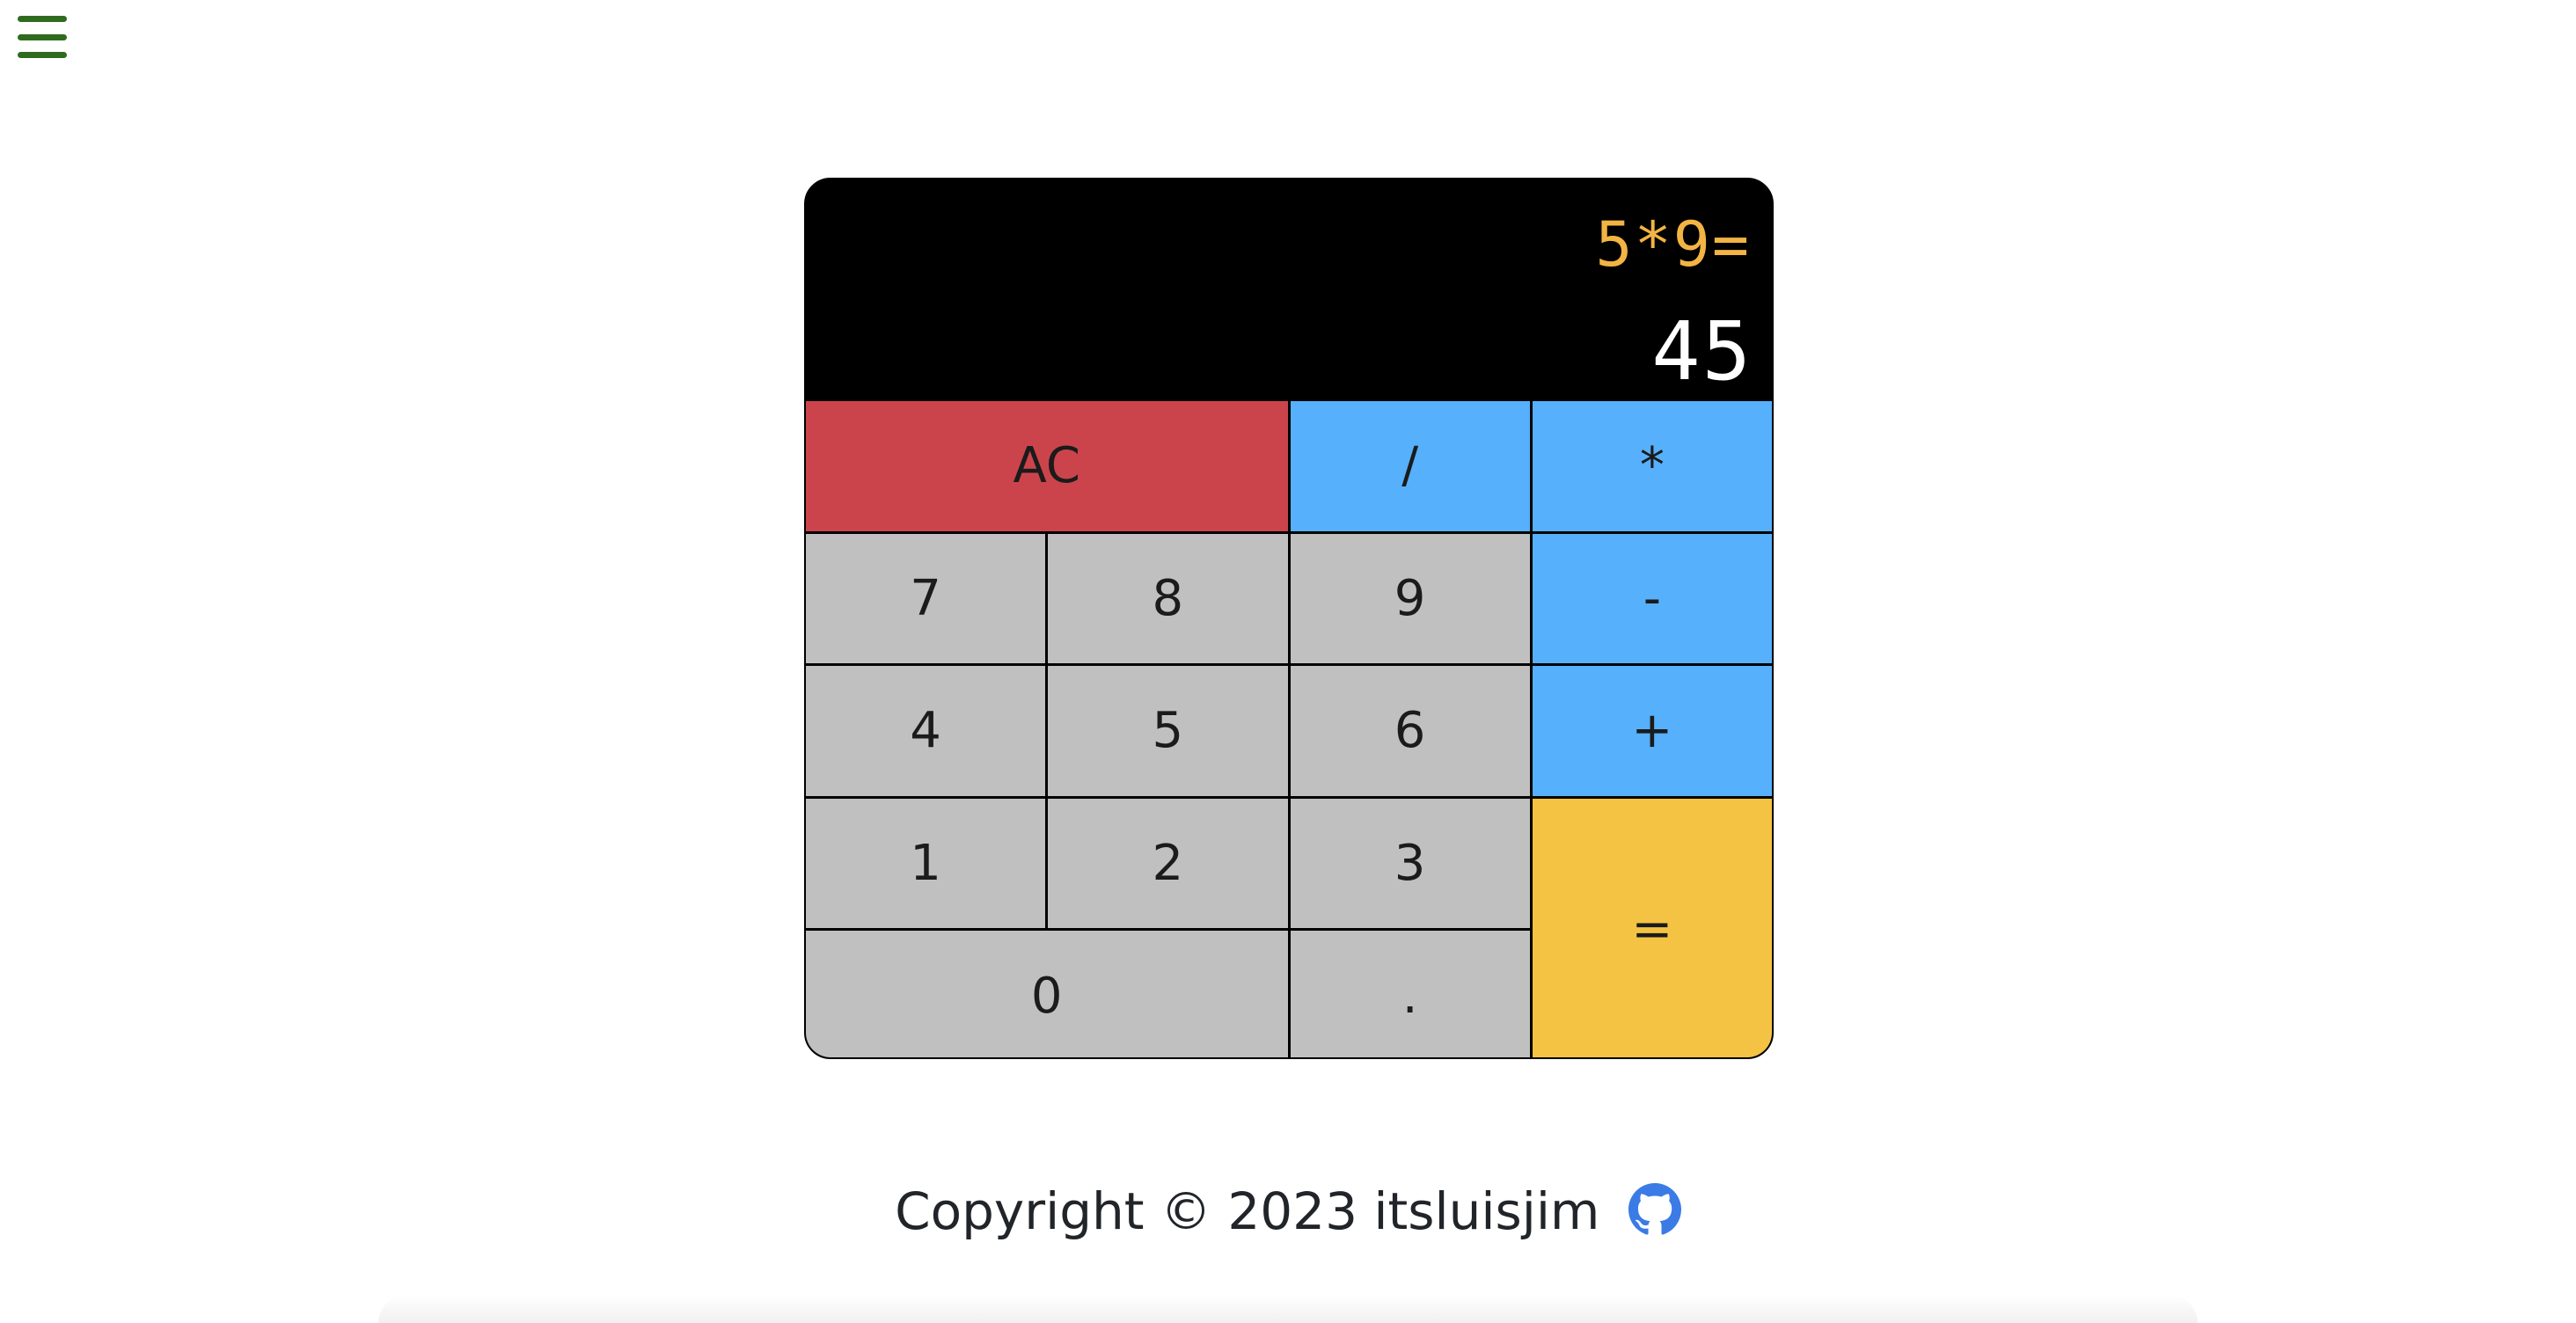  Describe the element at coordinates (1410, 731) in the screenshot. I see `six-button: 6` at that location.